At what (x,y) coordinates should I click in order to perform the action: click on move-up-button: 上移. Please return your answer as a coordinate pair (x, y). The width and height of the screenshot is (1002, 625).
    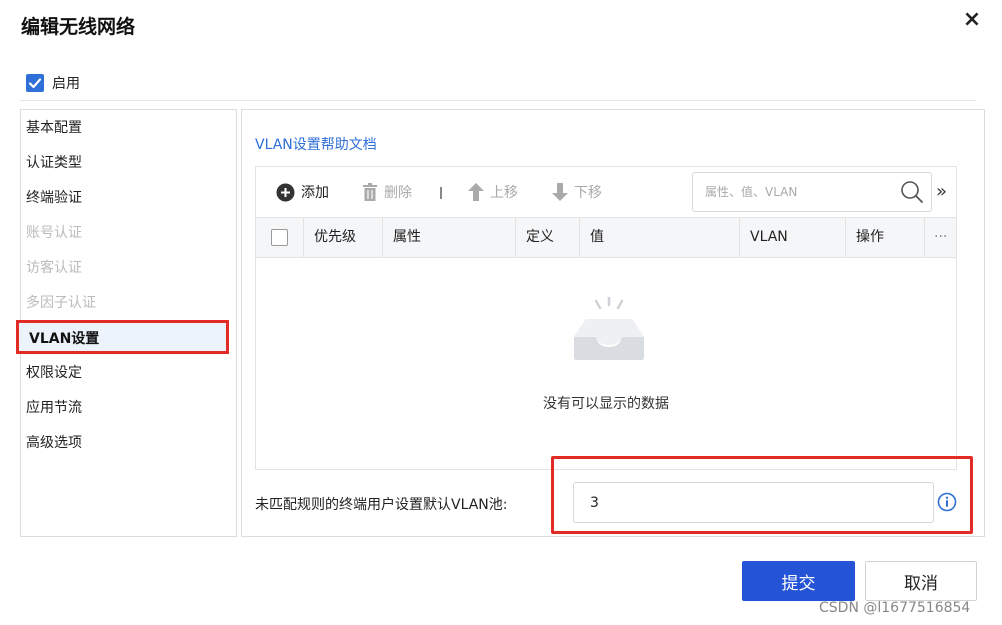
    Looking at the image, I should click on (493, 192).